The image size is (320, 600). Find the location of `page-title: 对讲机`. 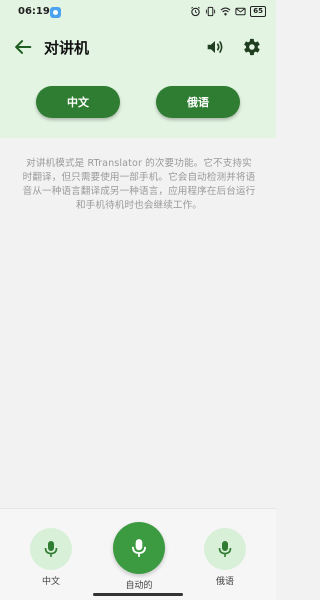

page-title: 对讲机 is located at coordinates (67, 48).